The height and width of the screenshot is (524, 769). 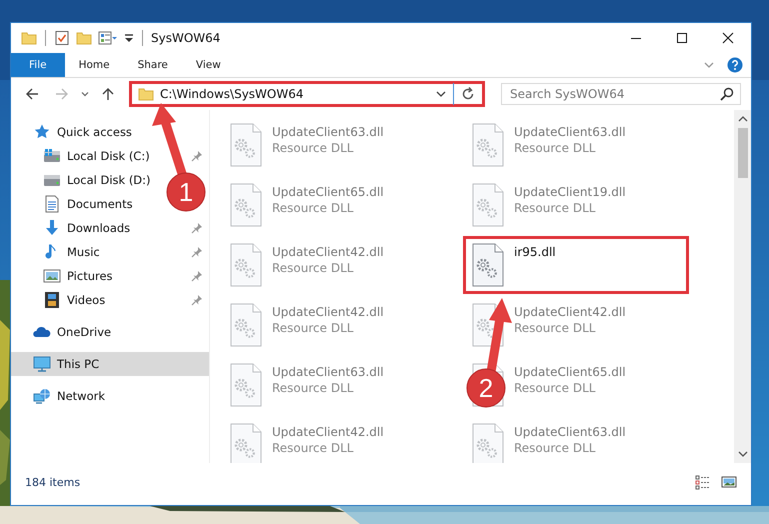 I want to click on back-icon, so click(x=32, y=94).